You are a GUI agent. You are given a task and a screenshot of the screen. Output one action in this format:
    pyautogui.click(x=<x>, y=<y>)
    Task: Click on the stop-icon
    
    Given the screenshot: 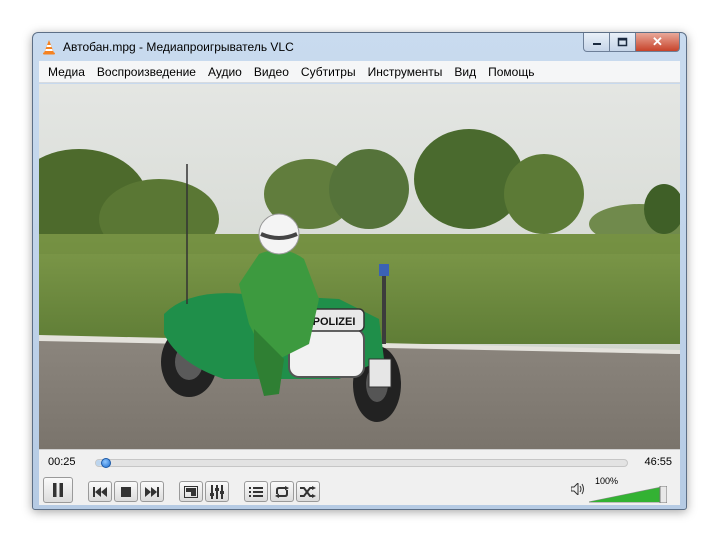 What is the action you would take?
    pyautogui.click(x=126, y=491)
    